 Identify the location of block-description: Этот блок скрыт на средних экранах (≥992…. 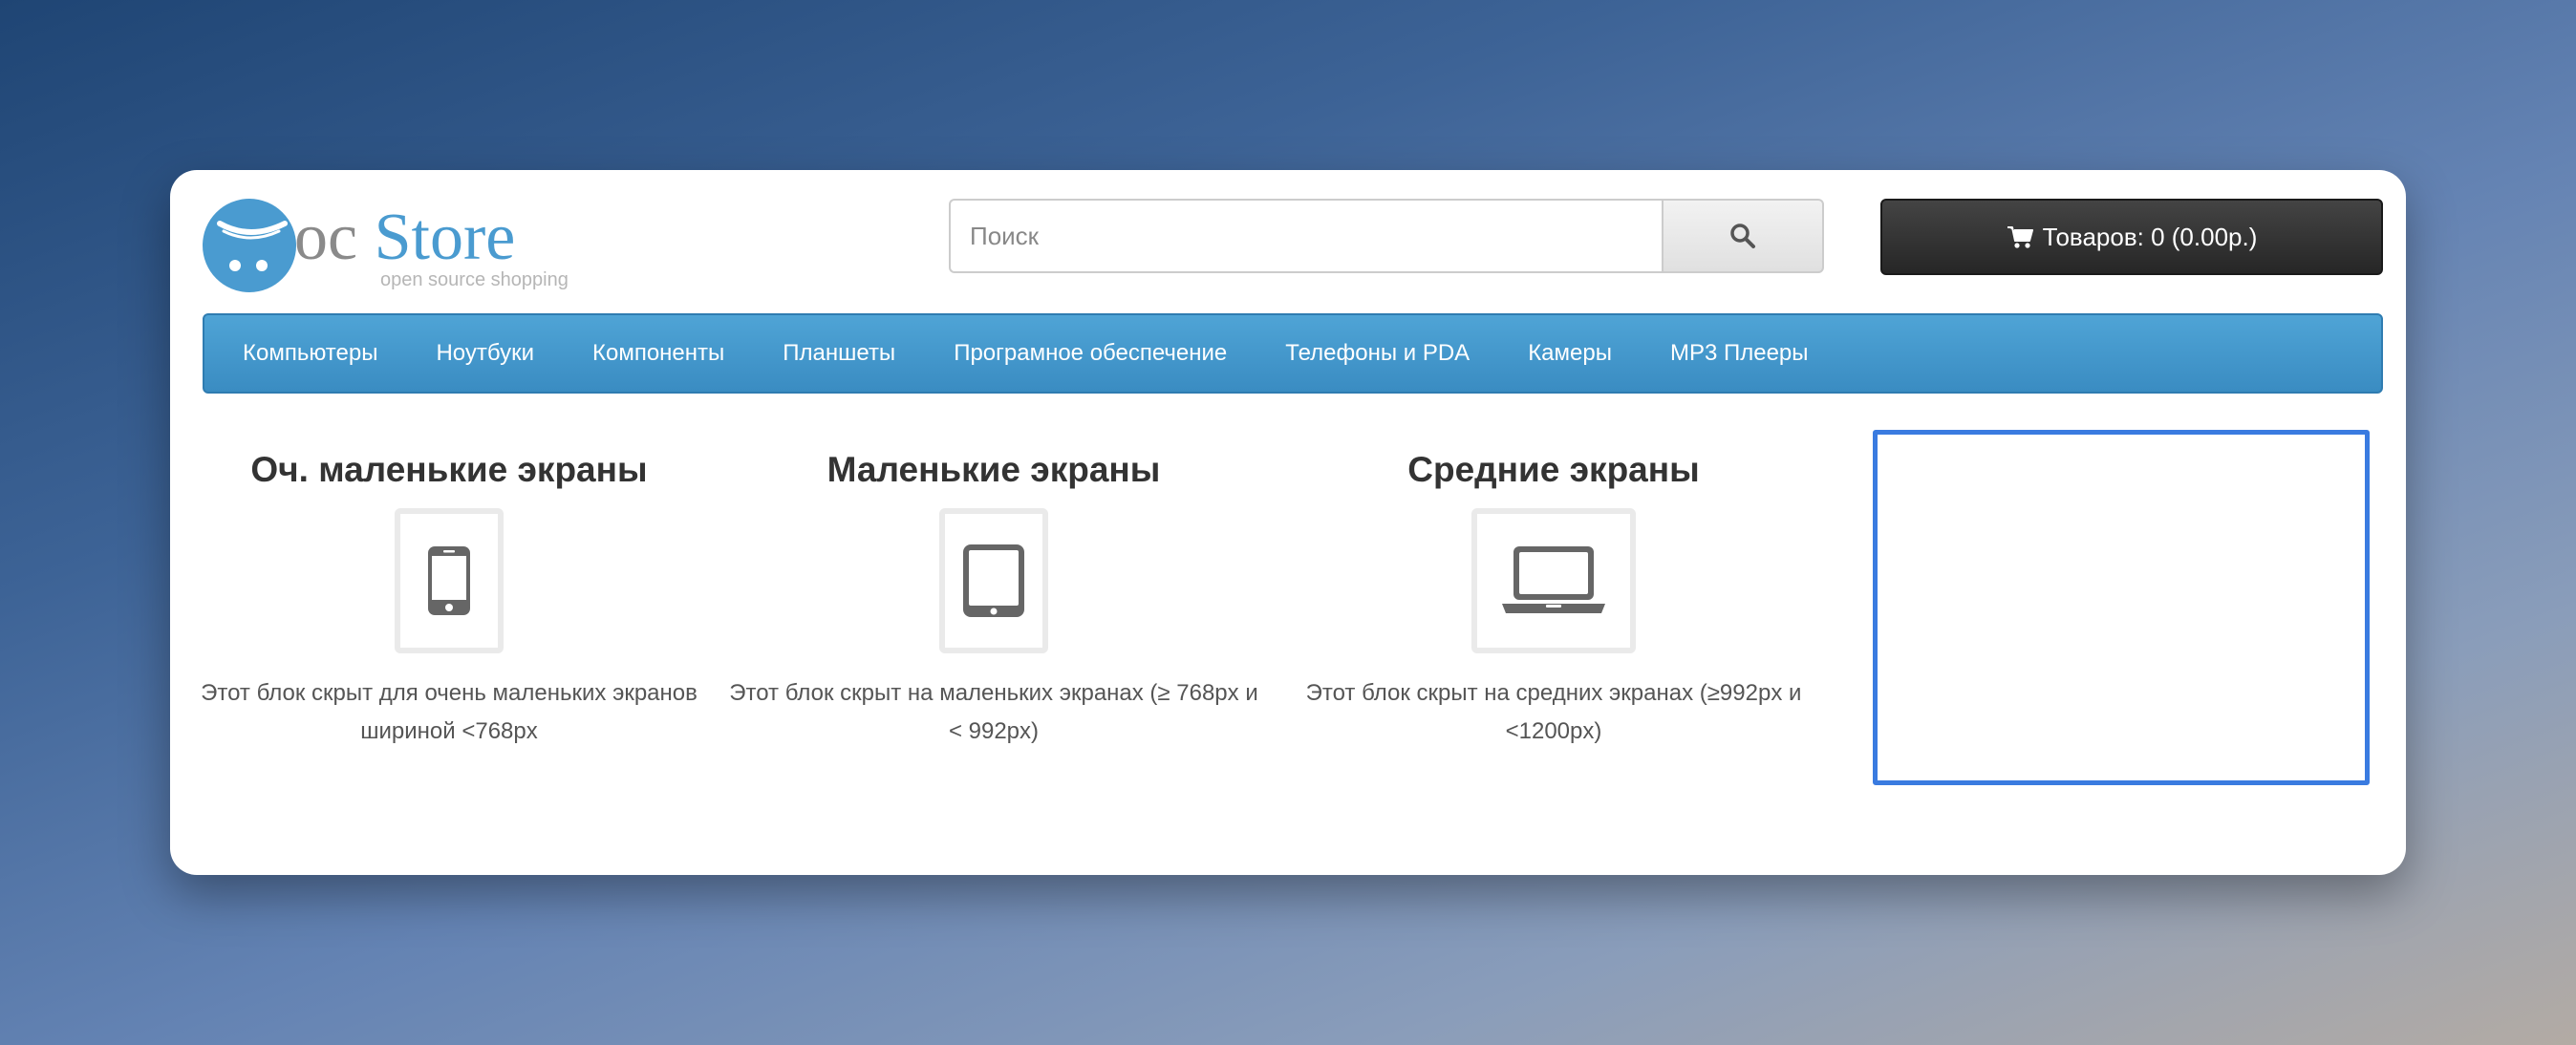
(1553, 712).